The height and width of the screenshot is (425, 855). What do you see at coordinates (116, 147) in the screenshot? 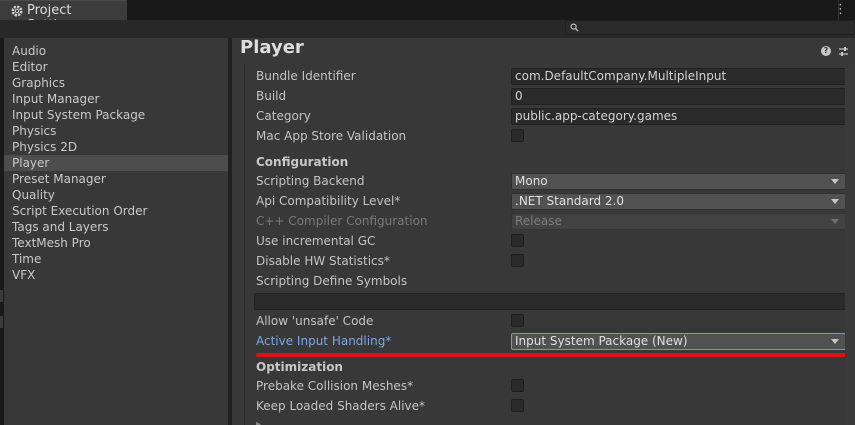
I see `sidebar-item-physics-2d: Physics 2D` at bounding box center [116, 147].